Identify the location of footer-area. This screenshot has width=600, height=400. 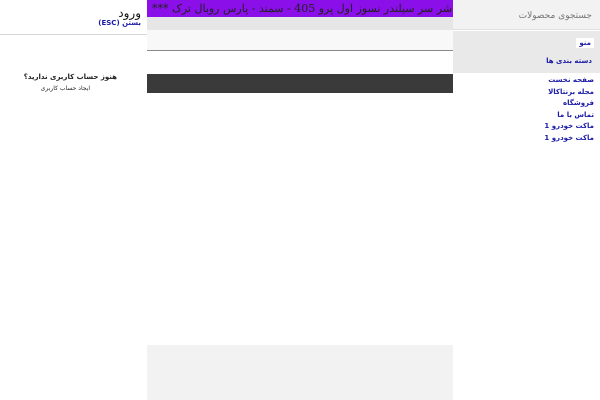
(300, 372).